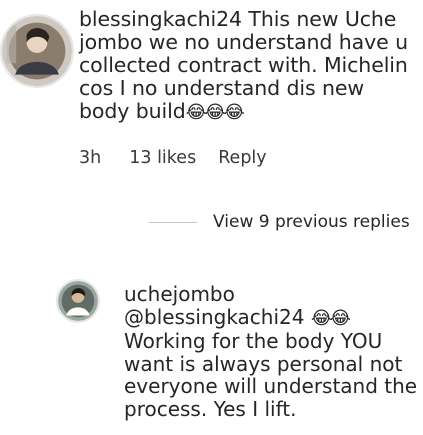 This screenshot has height=435, width=423. What do you see at coordinates (242, 158) in the screenshot?
I see `reply-button: Reply` at bounding box center [242, 158].